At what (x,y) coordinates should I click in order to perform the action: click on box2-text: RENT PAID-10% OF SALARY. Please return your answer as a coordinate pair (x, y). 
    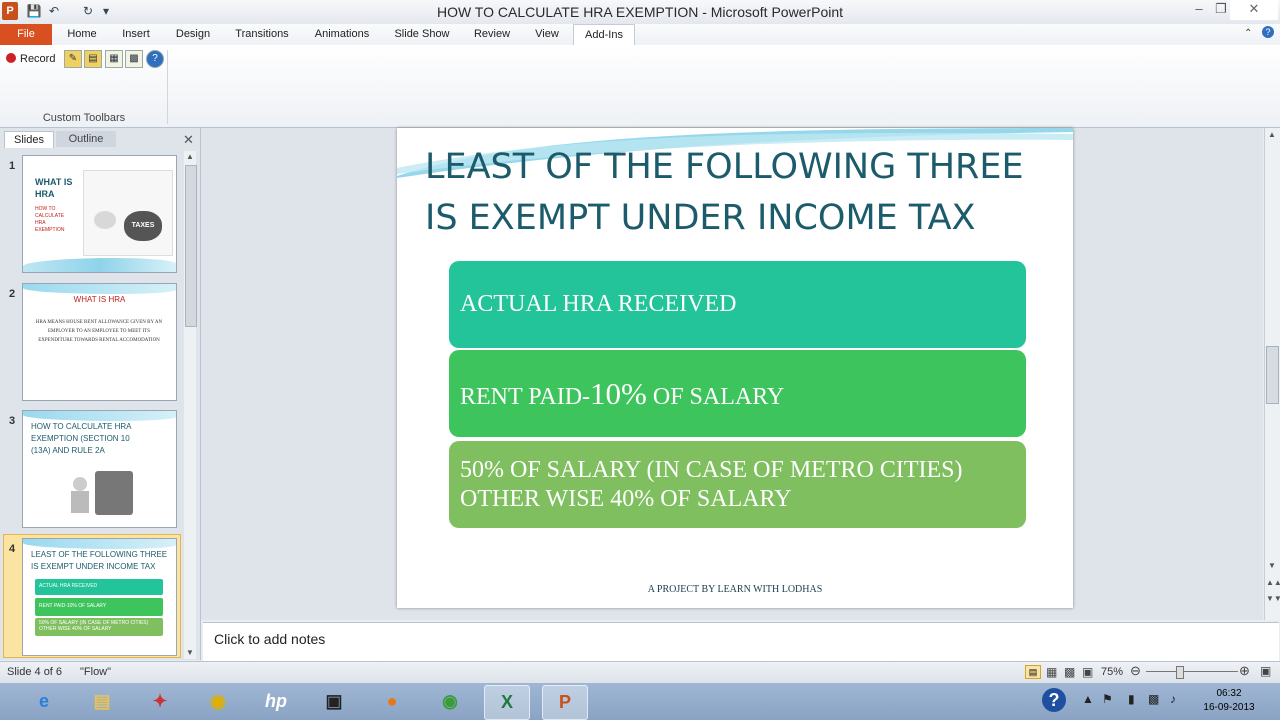
    Looking at the image, I should click on (622, 393).